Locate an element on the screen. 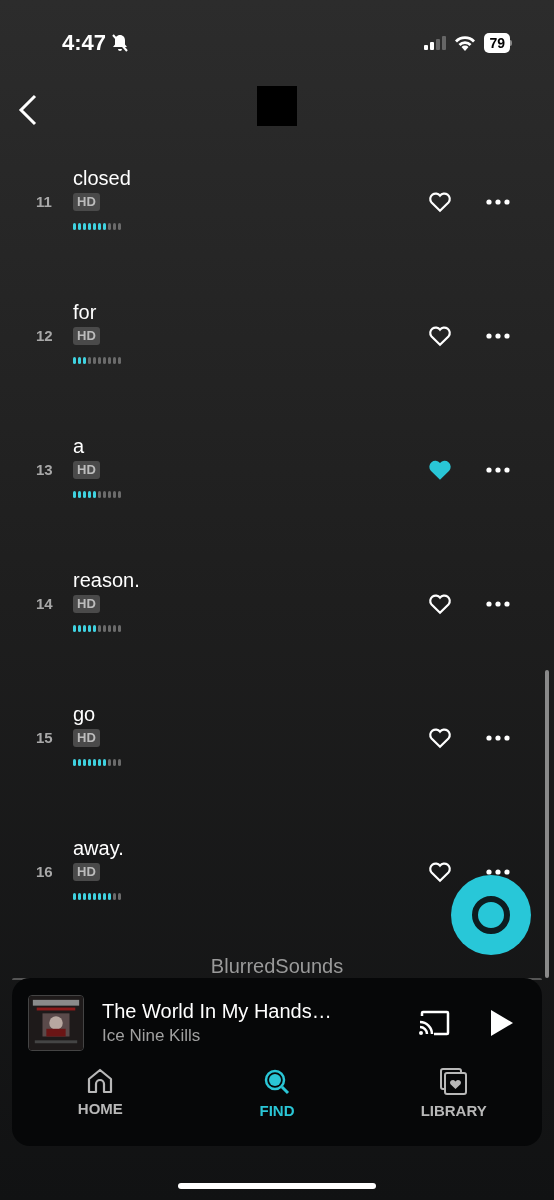  artist-name: Ice Nine Kills is located at coordinates (253, 1036).